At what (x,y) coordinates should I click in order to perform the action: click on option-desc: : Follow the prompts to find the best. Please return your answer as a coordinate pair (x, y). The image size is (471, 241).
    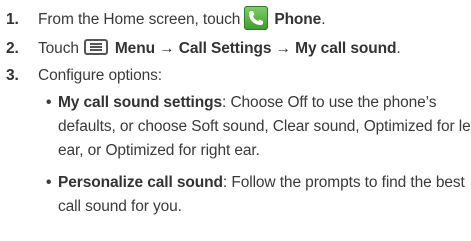
    Looking at the image, I should click on (343, 182).